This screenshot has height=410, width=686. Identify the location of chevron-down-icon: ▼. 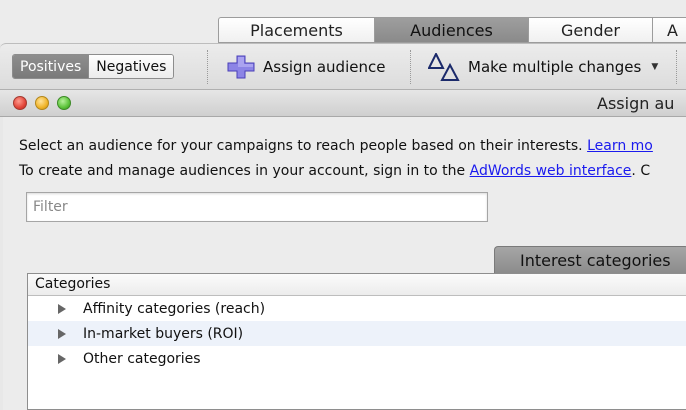
(655, 67).